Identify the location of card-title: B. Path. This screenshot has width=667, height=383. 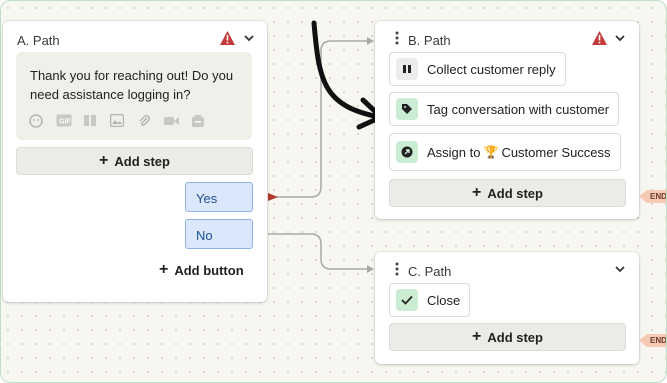
(429, 40).